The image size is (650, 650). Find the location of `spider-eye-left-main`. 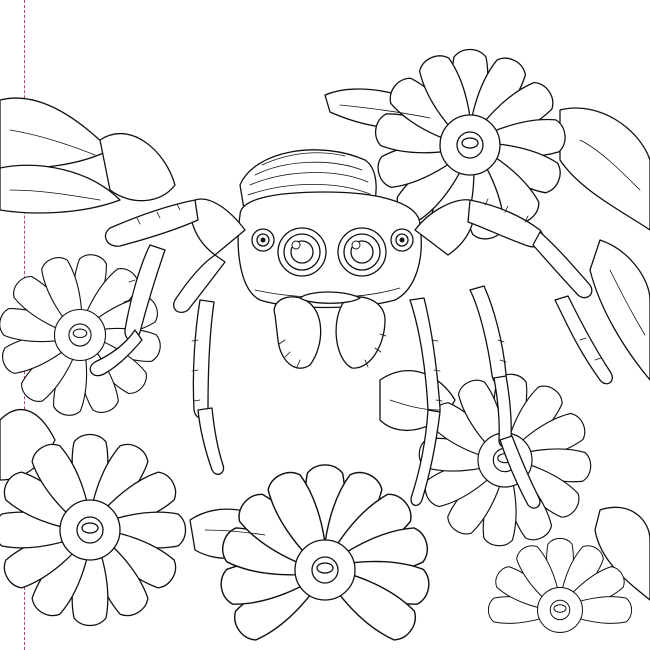

spider-eye-left-main is located at coordinates (302, 252).